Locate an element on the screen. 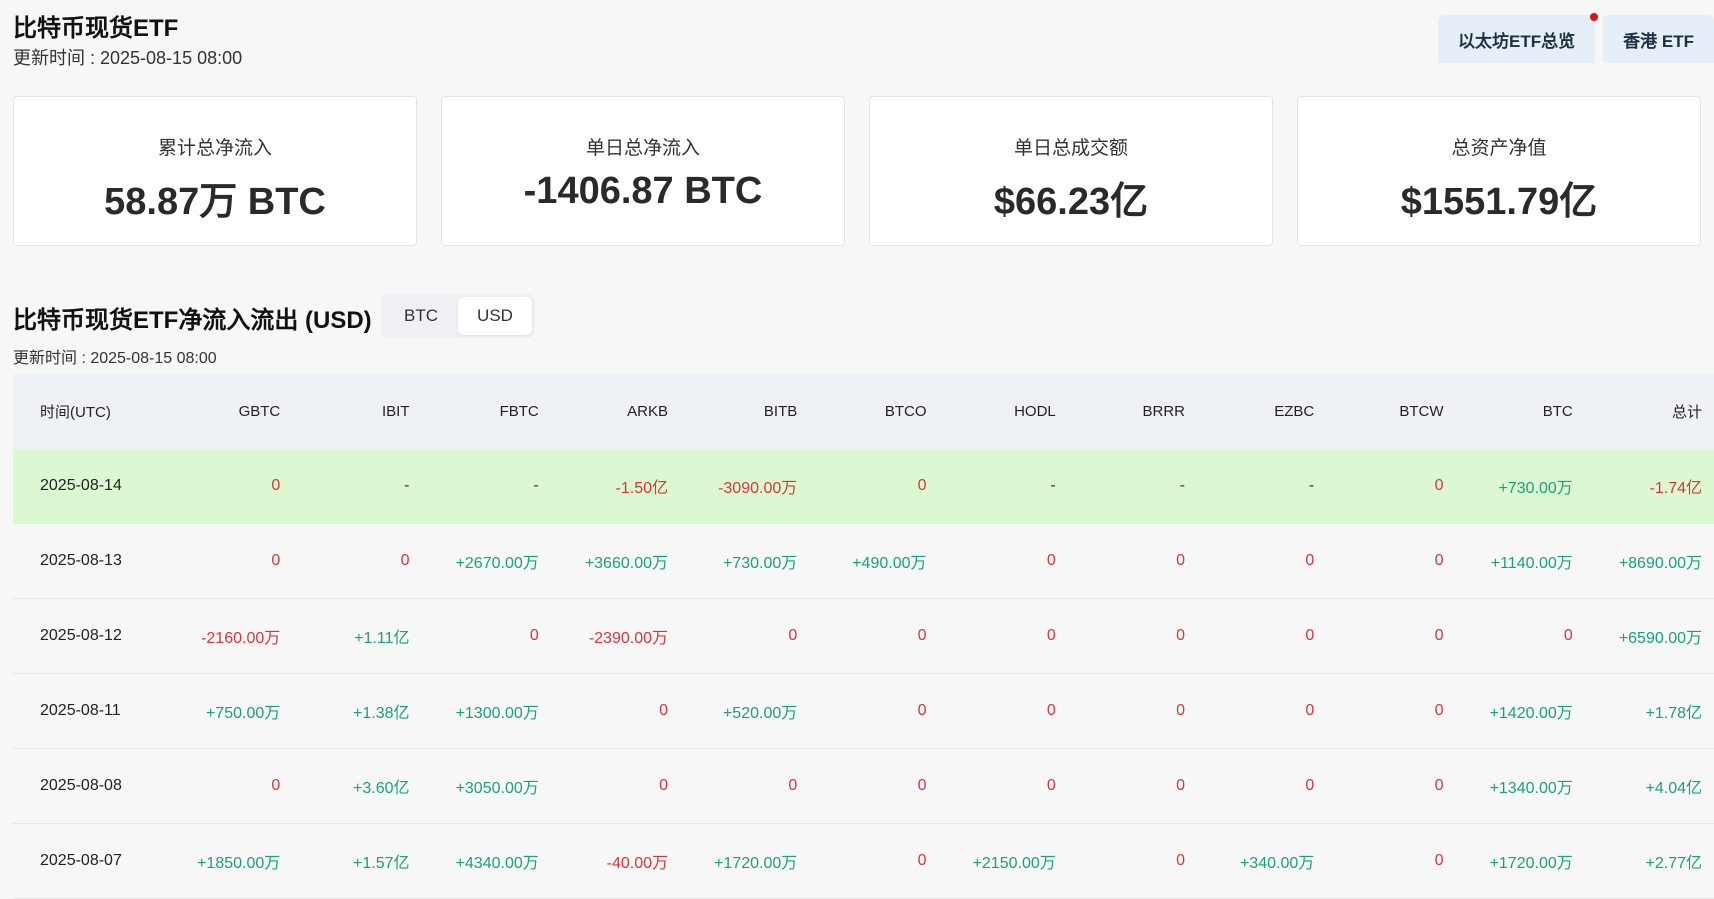  column-header: ARKB is located at coordinates (615, 411).